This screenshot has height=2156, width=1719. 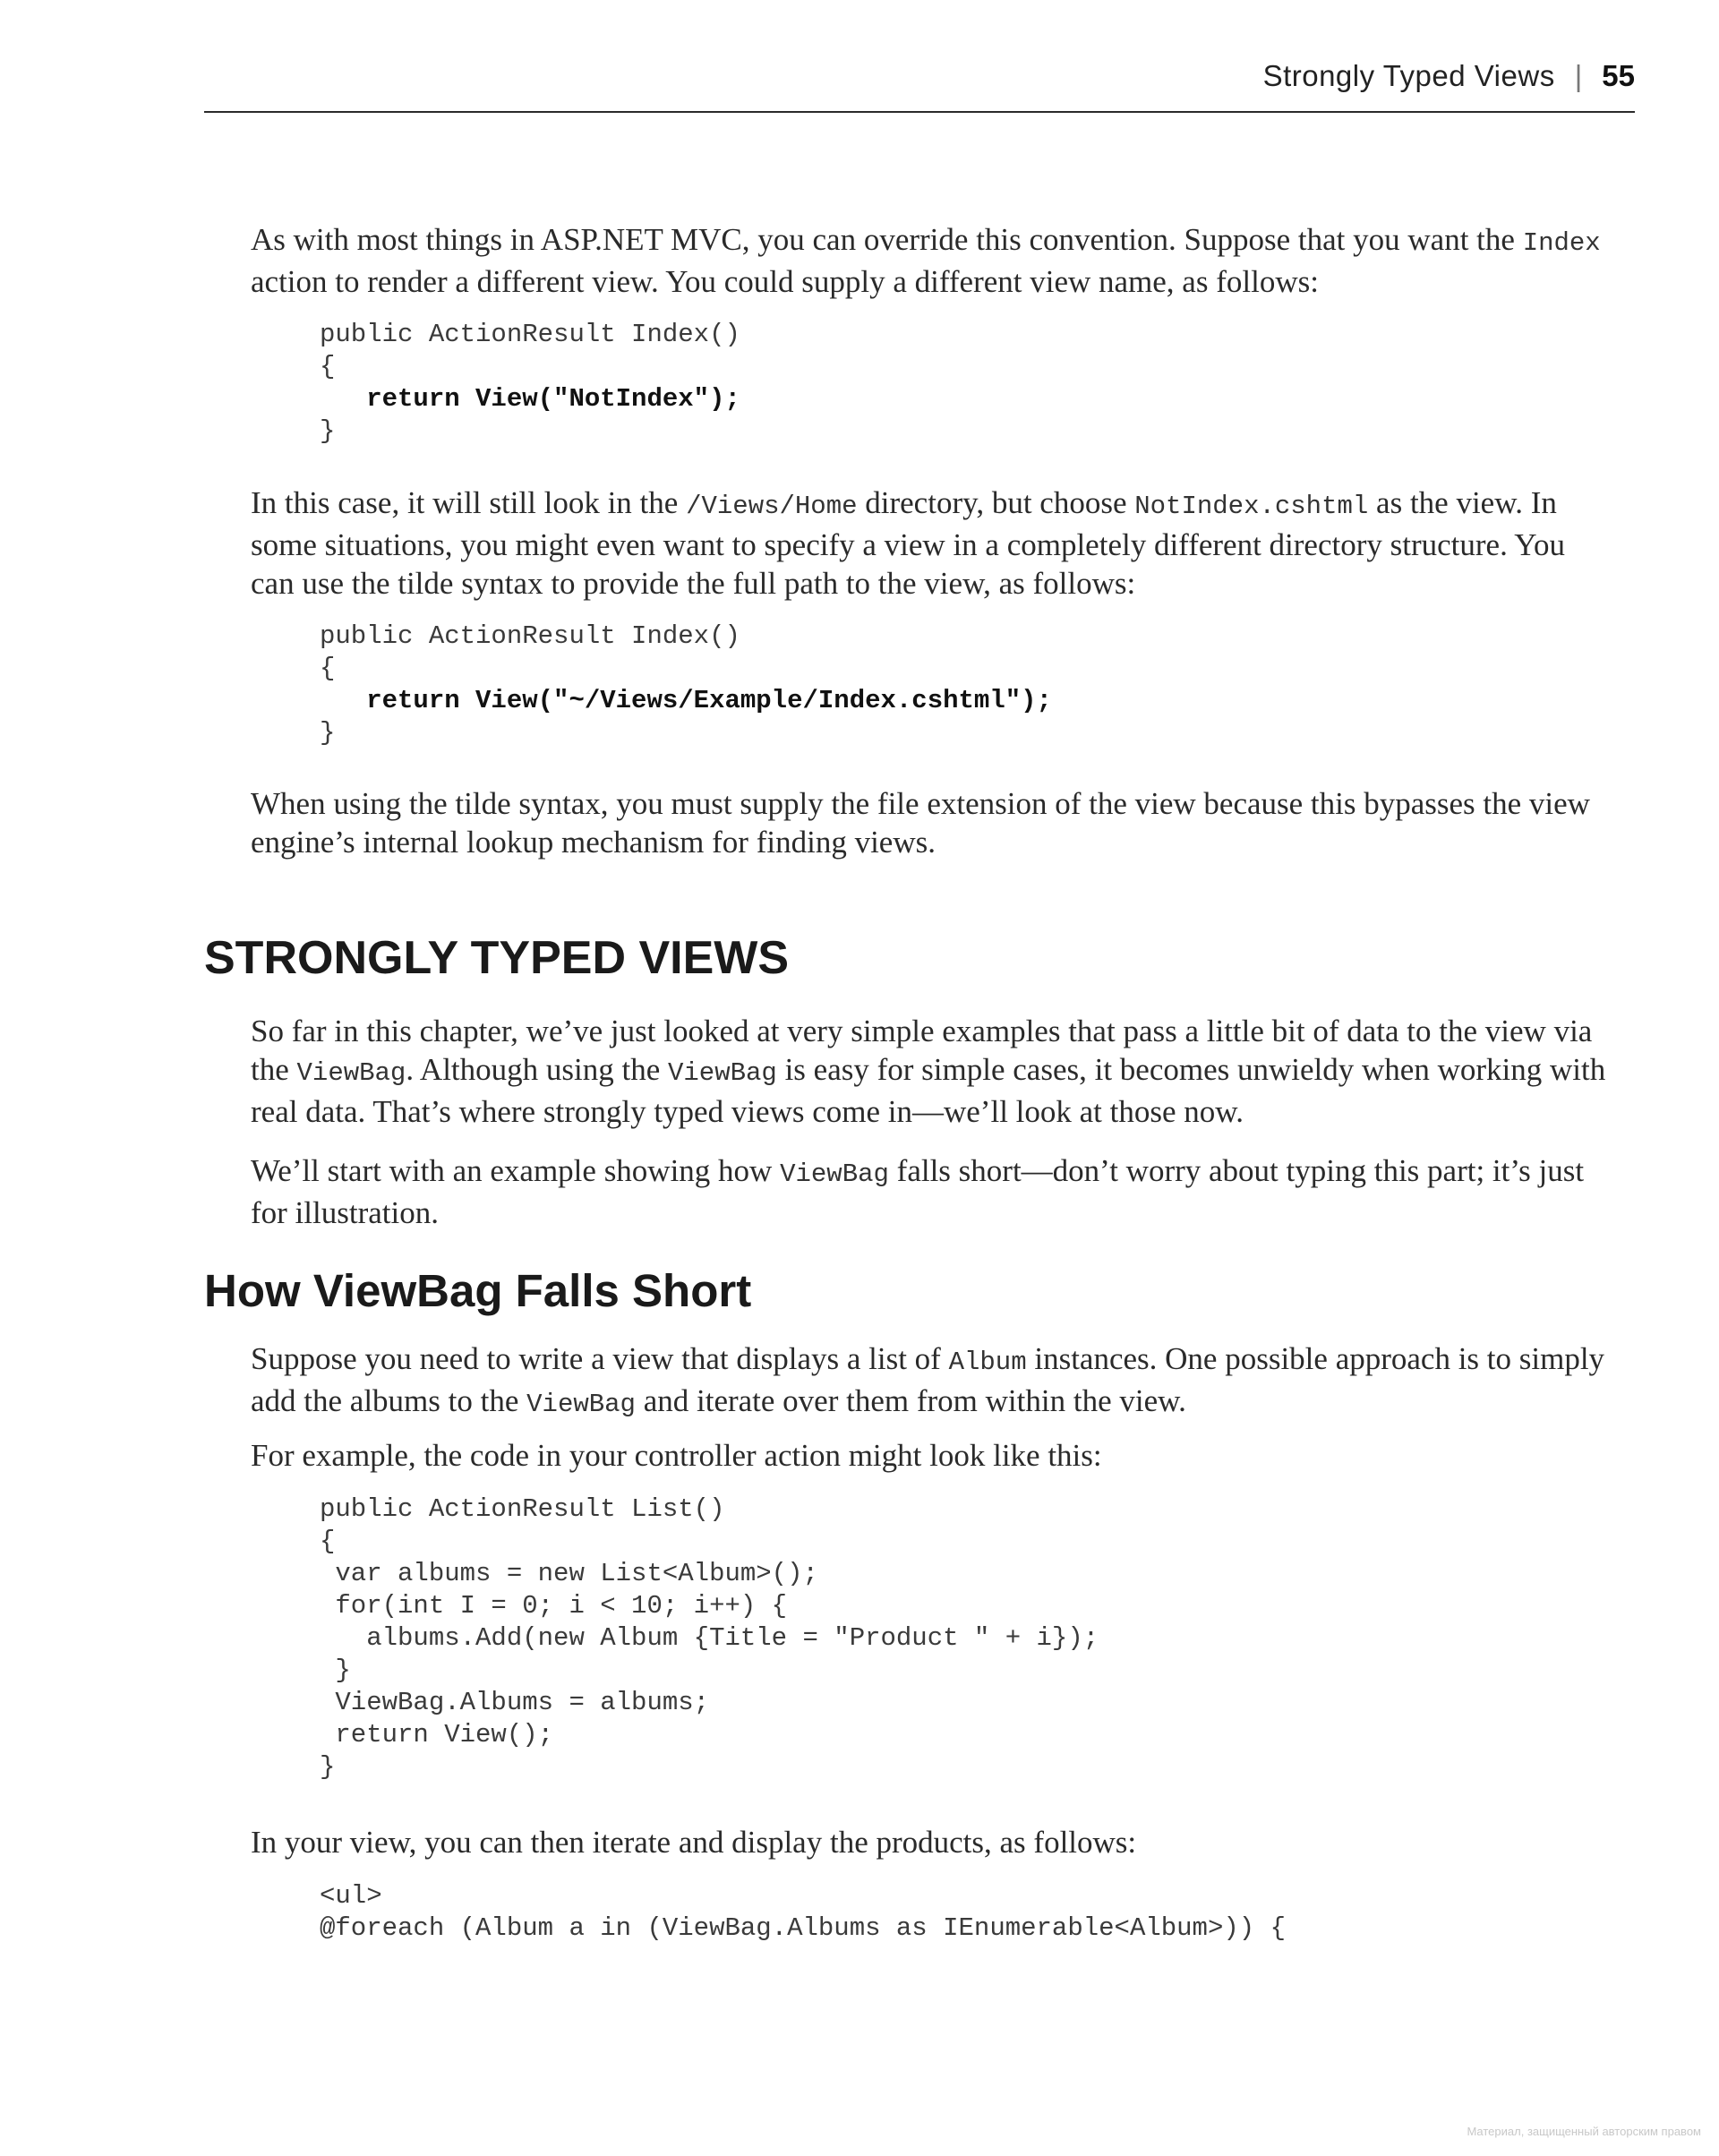 I want to click on inline-code: Index, so click(x=1561, y=243).